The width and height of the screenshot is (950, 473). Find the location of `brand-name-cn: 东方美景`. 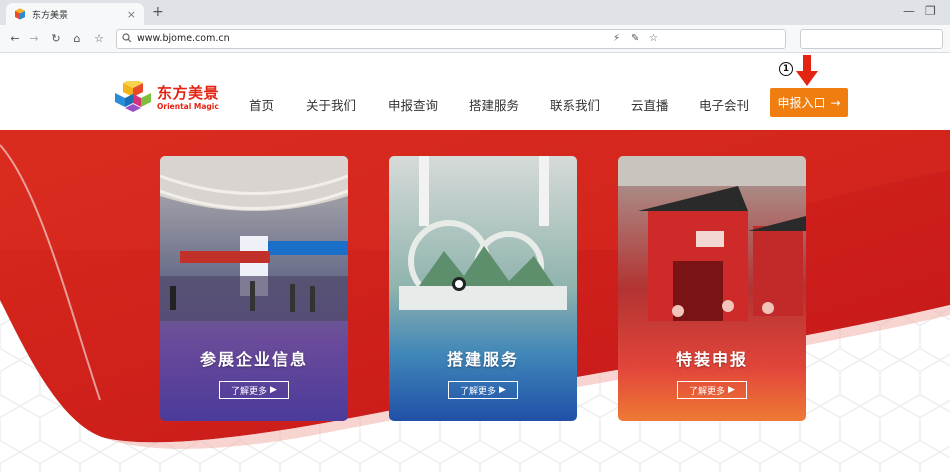

brand-name-cn: 东方美景 is located at coordinates (188, 92).